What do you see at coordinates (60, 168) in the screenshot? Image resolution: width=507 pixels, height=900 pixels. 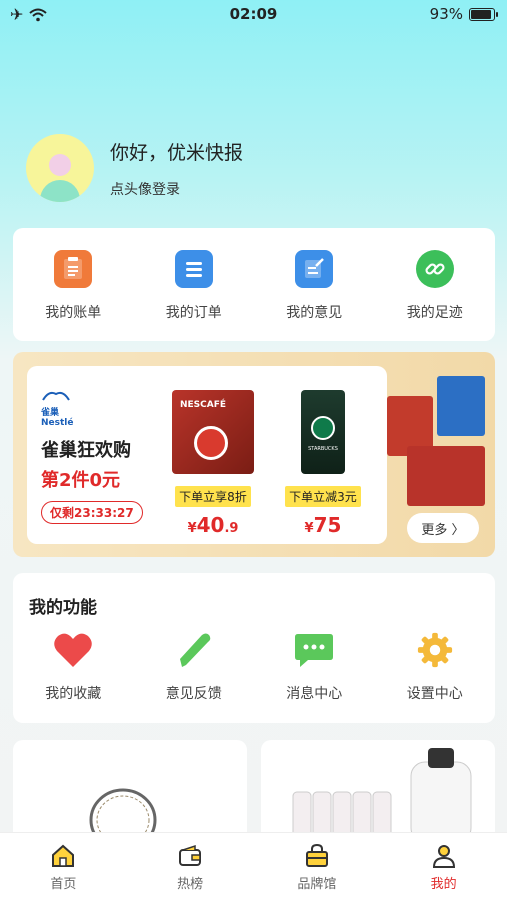 I see `avatar` at bounding box center [60, 168].